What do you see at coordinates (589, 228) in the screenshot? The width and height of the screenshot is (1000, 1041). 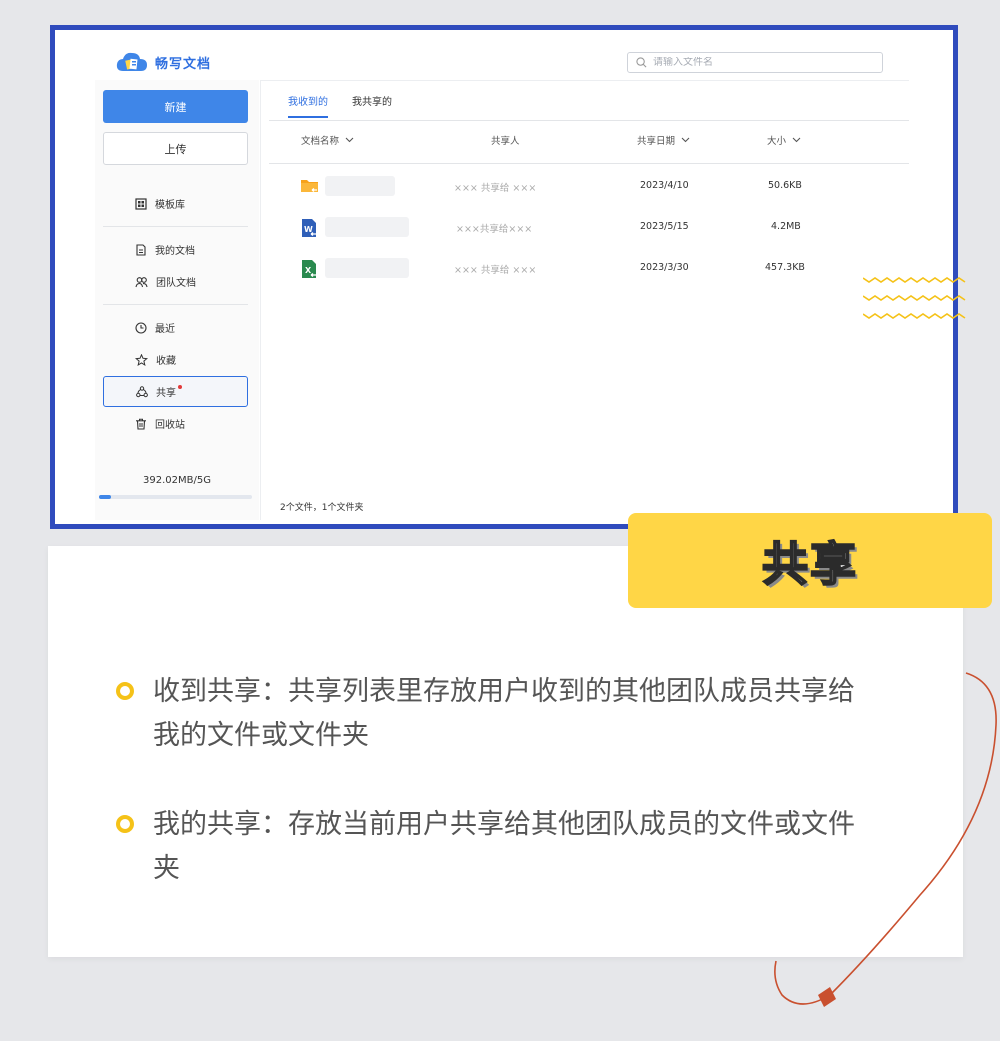 I see `table-row: W ×××共享给××× 2023/5/15 4.2MB` at bounding box center [589, 228].